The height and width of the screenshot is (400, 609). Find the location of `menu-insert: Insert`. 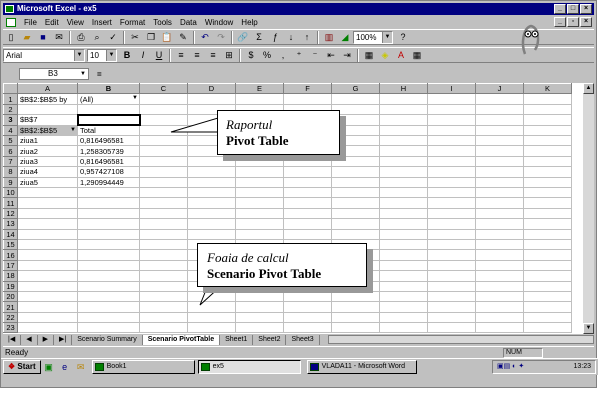

menu-insert: Insert is located at coordinates (102, 22).